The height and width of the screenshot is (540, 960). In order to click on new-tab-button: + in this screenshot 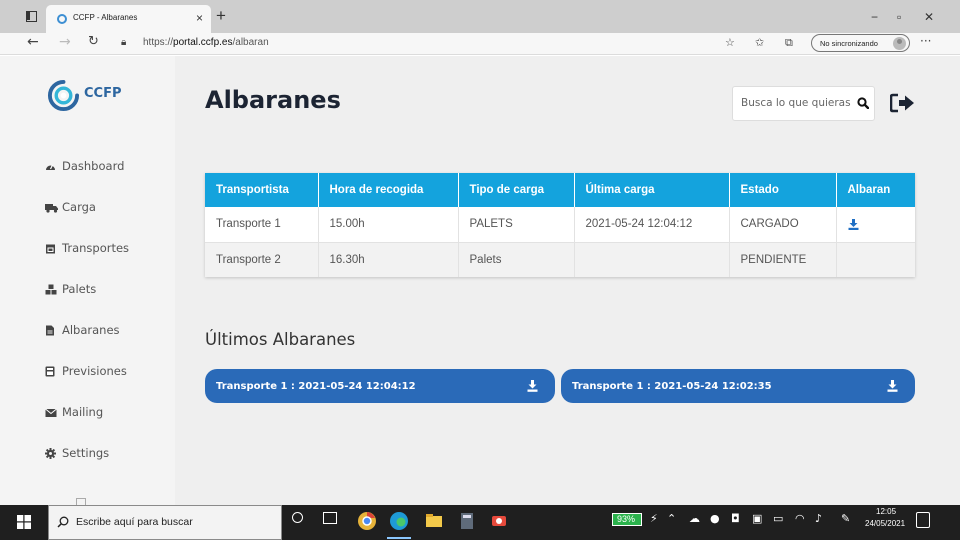, I will do `click(221, 16)`.